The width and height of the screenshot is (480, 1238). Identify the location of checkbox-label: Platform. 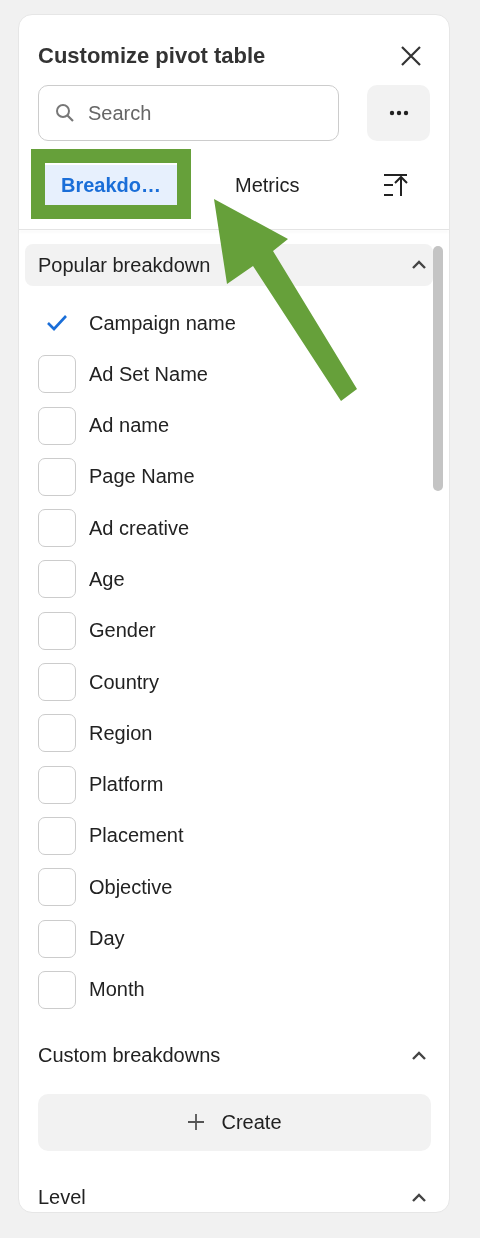
(126, 785).